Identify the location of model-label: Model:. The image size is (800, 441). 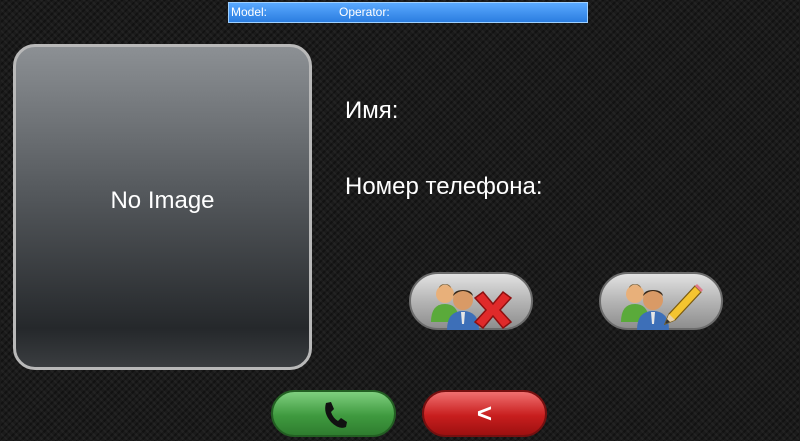
(249, 12).